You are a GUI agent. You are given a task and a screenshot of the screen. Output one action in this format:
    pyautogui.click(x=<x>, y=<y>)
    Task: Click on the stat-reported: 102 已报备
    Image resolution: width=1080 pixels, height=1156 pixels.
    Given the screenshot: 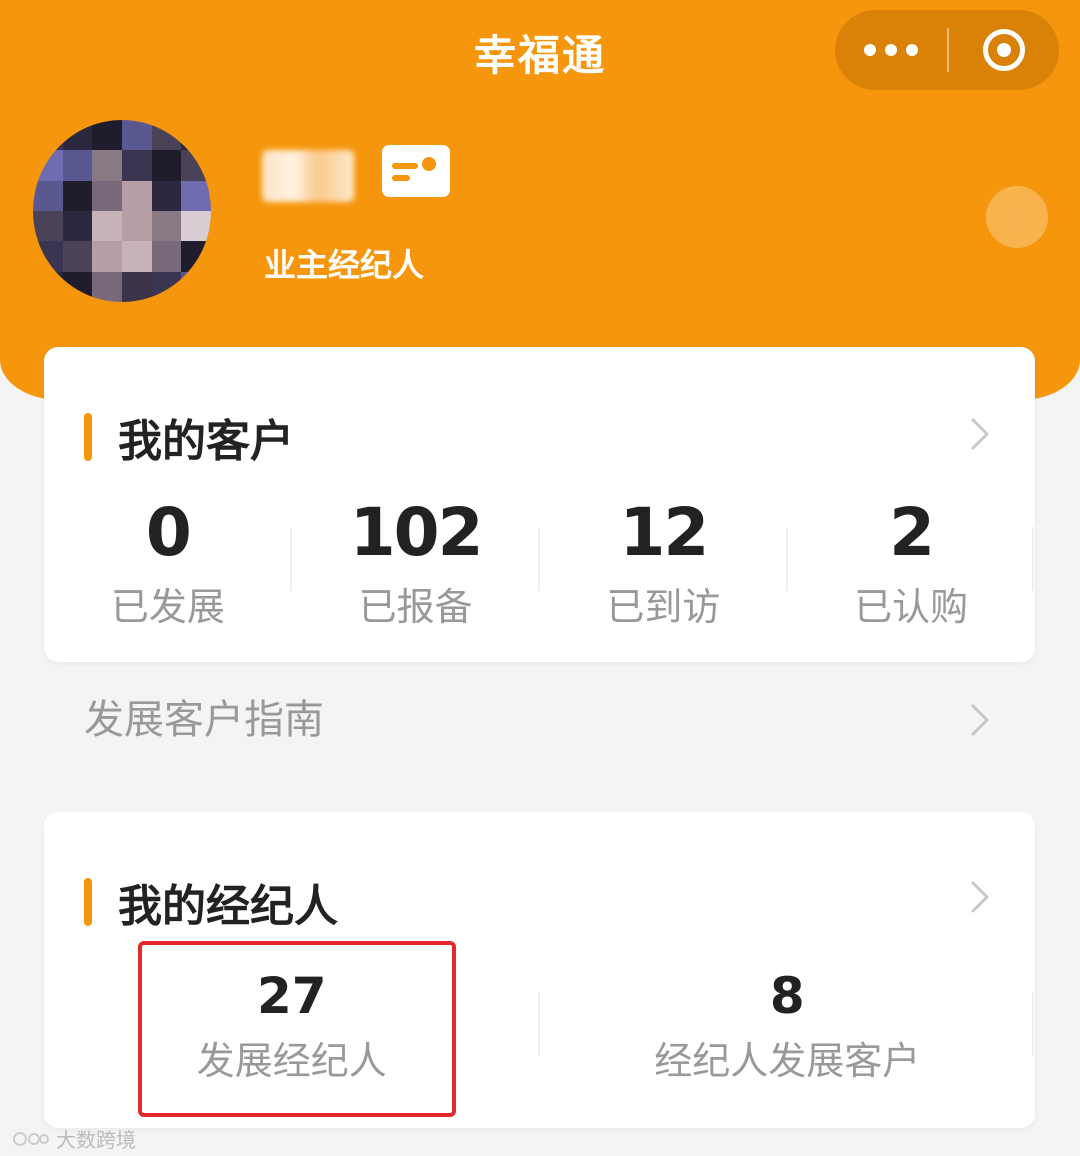 What is the action you would take?
    pyautogui.click(x=416, y=567)
    